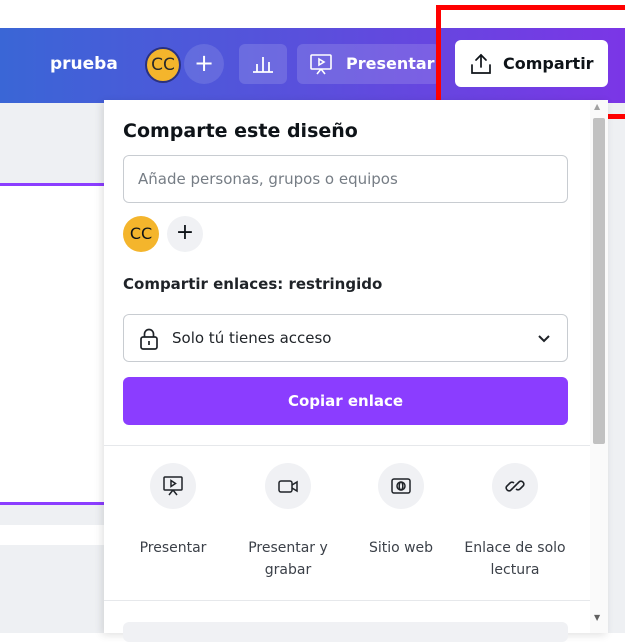 The width and height of the screenshot is (625, 642). Describe the element at coordinates (345, 179) in the screenshot. I see `people-input` at that location.